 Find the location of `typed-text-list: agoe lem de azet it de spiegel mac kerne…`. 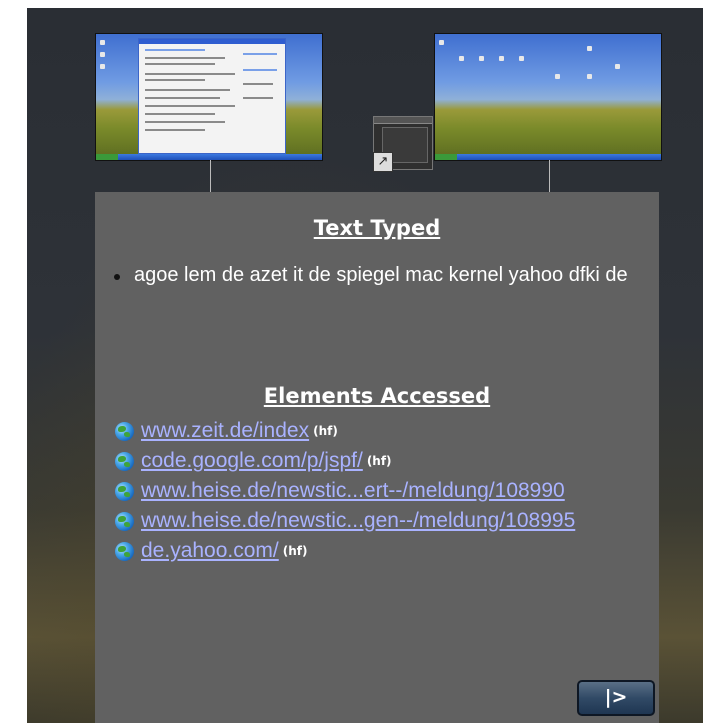

typed-text-list: agoe lem de azet it de spiegel mac kerne… is located at coordinates (379, 275).